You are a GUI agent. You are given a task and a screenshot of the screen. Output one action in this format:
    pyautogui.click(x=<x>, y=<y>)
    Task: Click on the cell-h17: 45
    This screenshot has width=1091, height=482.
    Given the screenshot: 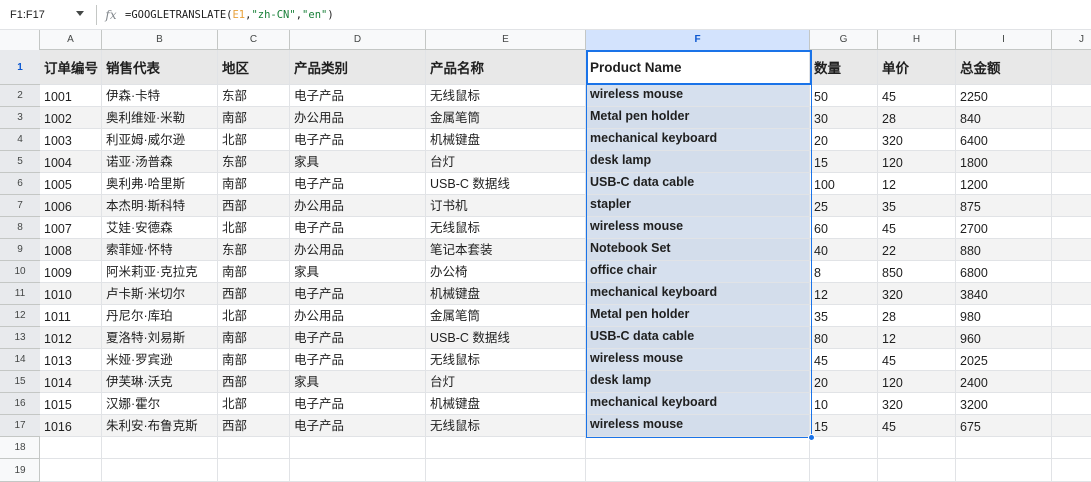 What is the action you would take?
    pyautogui.click(x=917, y=425)
    